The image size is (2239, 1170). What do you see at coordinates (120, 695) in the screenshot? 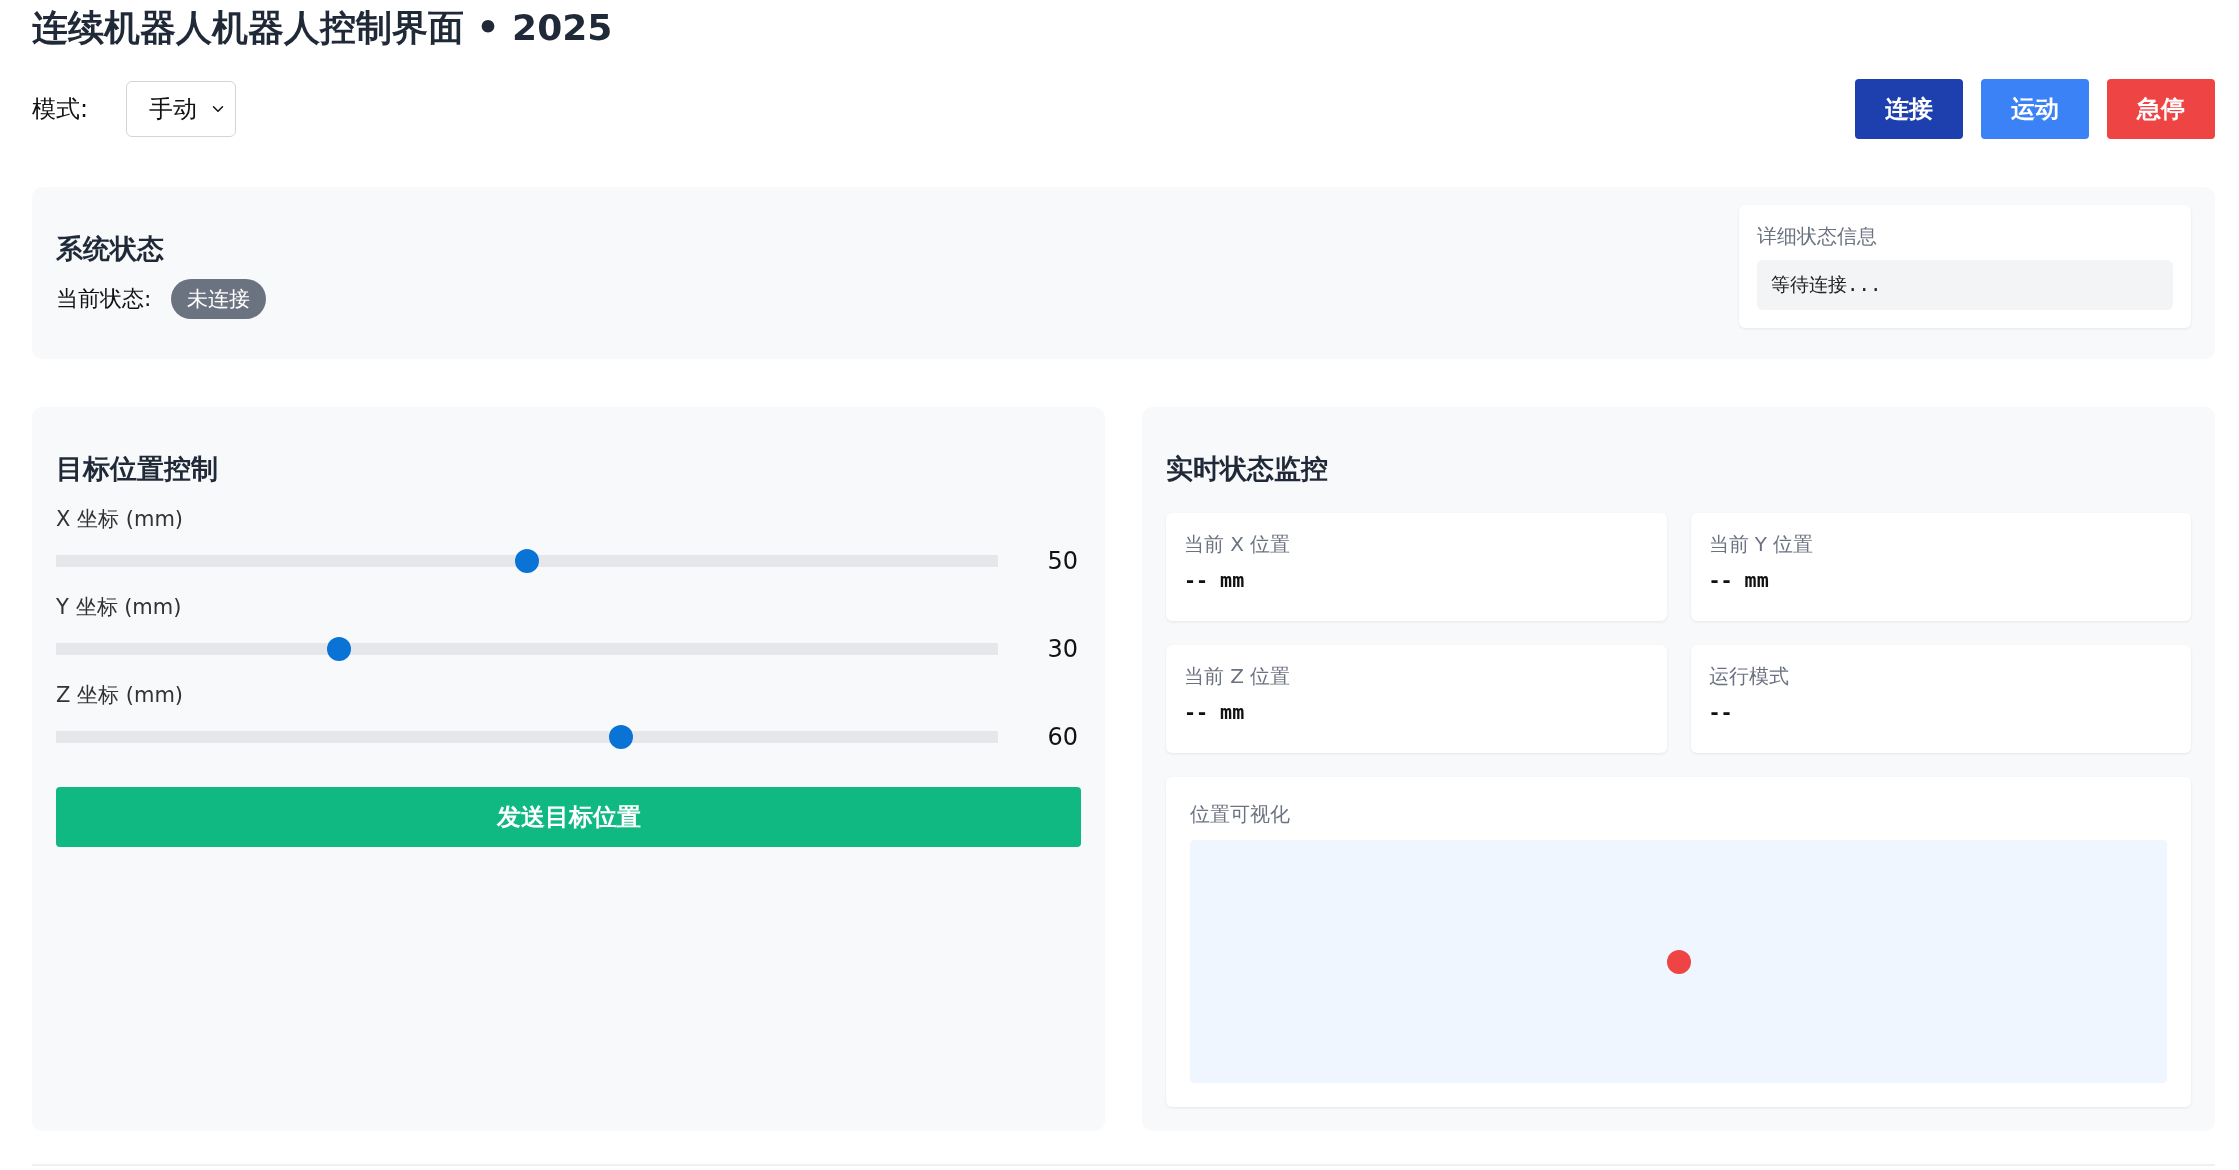
I see `slider-label: Z 坐标 (mm)` at bounding box center [120, 695].